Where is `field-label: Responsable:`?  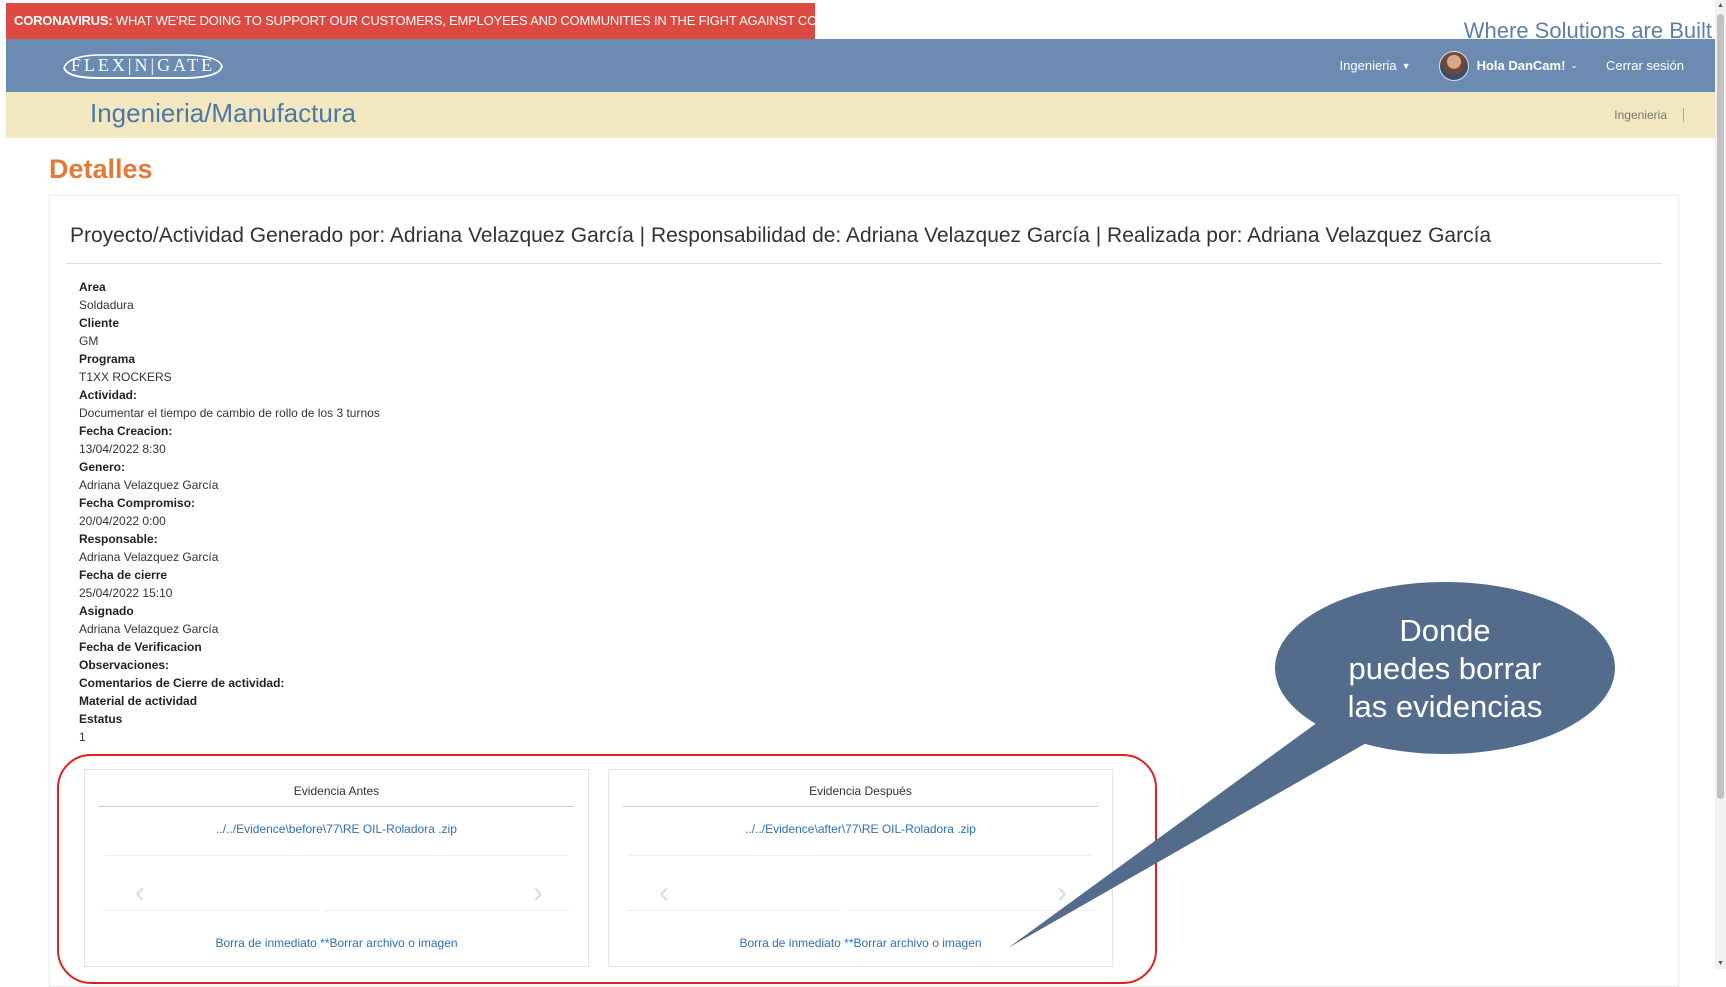 field-label: Responsable: is located at coordinates (118, 539).